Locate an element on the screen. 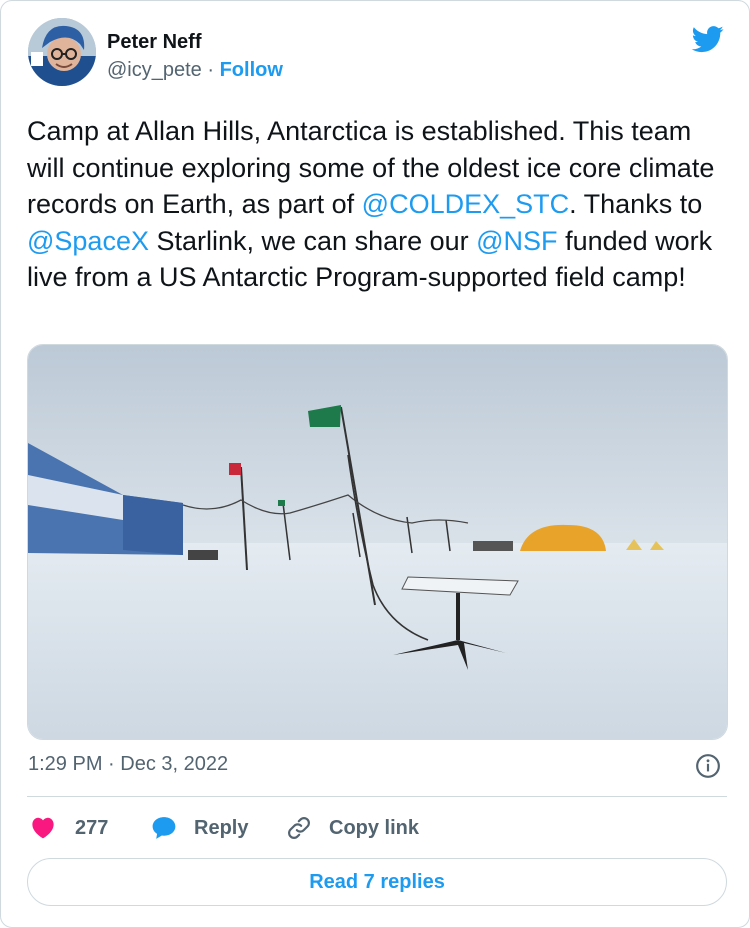  author-name: Peter Neff is located at coordinates (154, 42).